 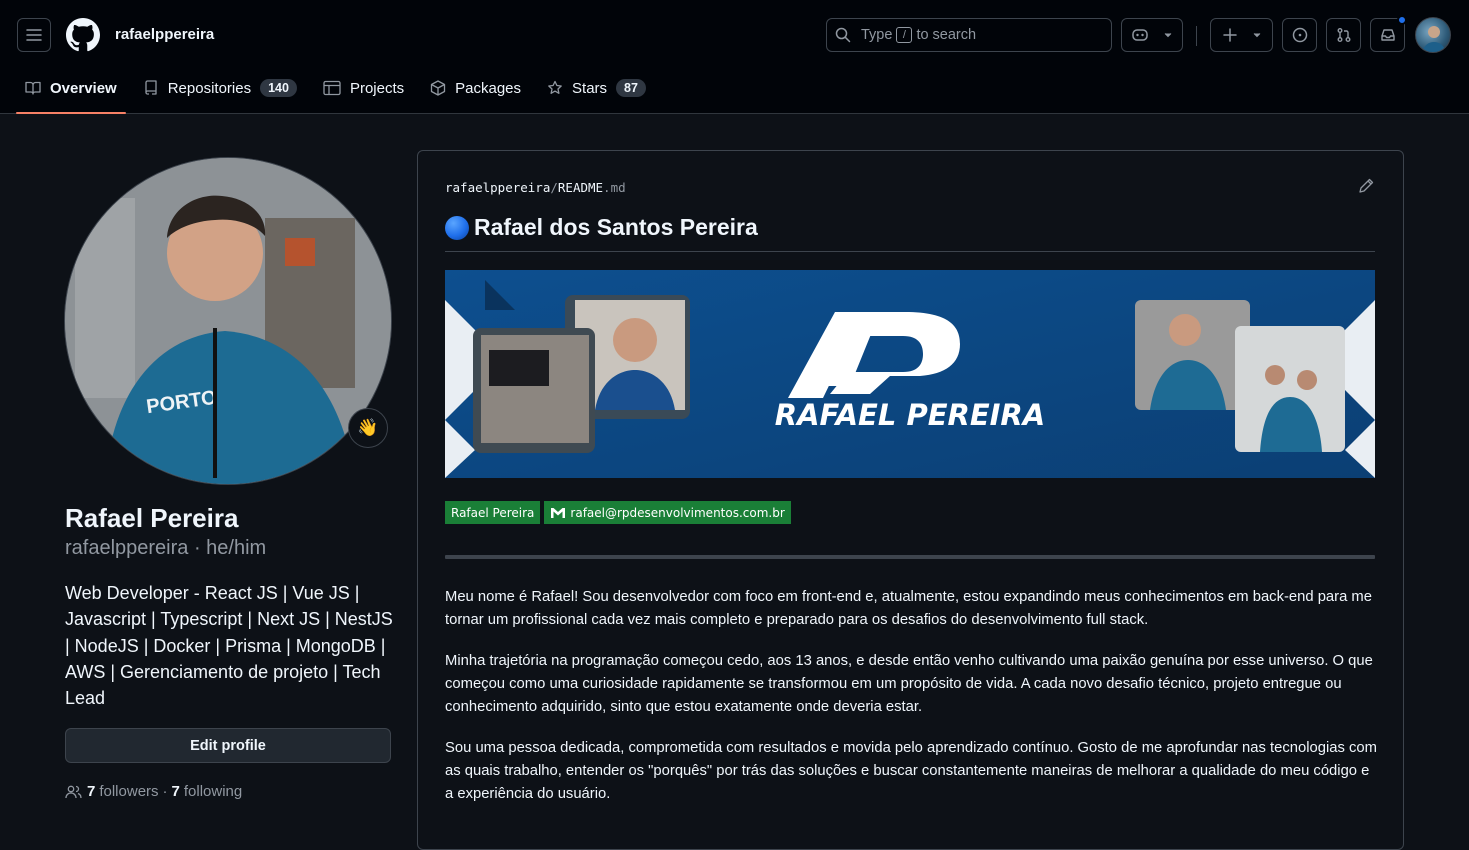 I want to click on readme-file-link: README, so click(x=580, y=187).